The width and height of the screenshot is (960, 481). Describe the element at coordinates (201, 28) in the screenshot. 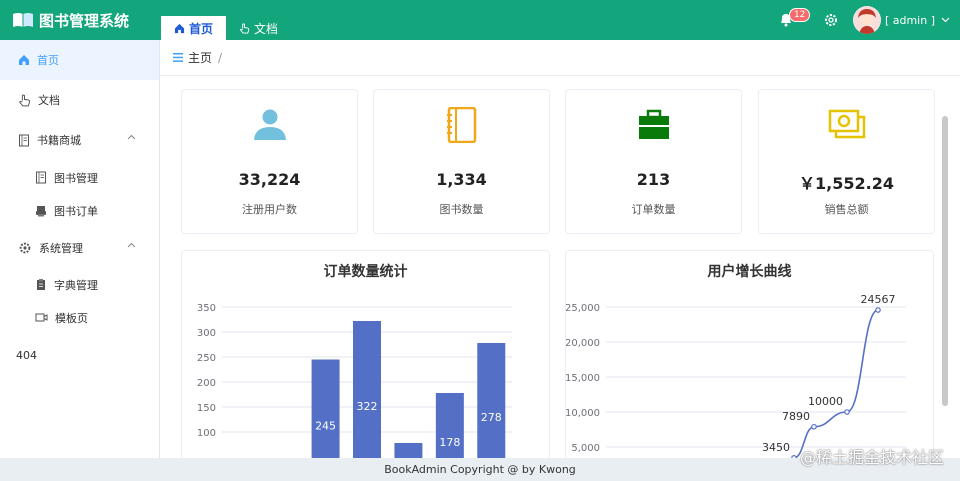

I see `tab-home-label: 首页` at that location.